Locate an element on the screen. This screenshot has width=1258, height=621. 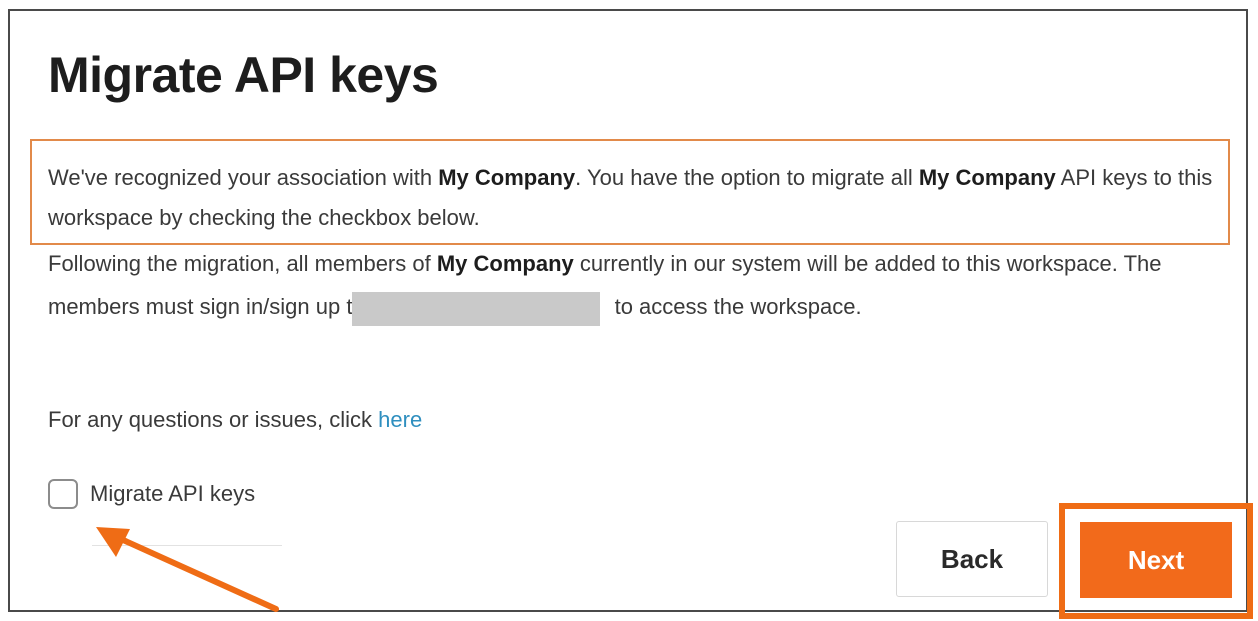
details-text-part-3: to access the workspace. is located at coordinates (735, 306).